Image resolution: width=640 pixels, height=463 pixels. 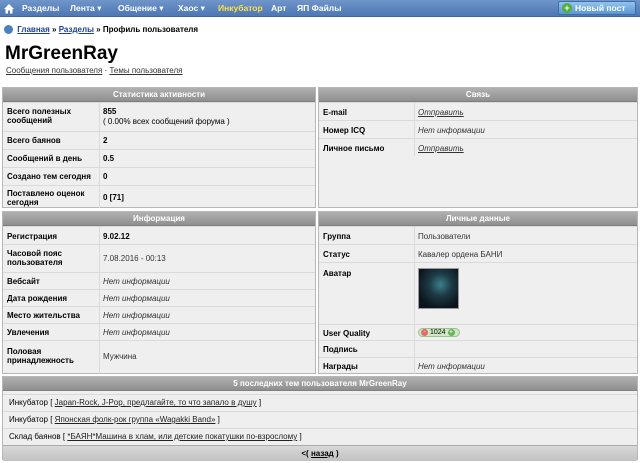 What do you see at coordinates (451, 130) in the screenshot?
I see `contact-value: Нет информации` at bounding box center [451, 130].